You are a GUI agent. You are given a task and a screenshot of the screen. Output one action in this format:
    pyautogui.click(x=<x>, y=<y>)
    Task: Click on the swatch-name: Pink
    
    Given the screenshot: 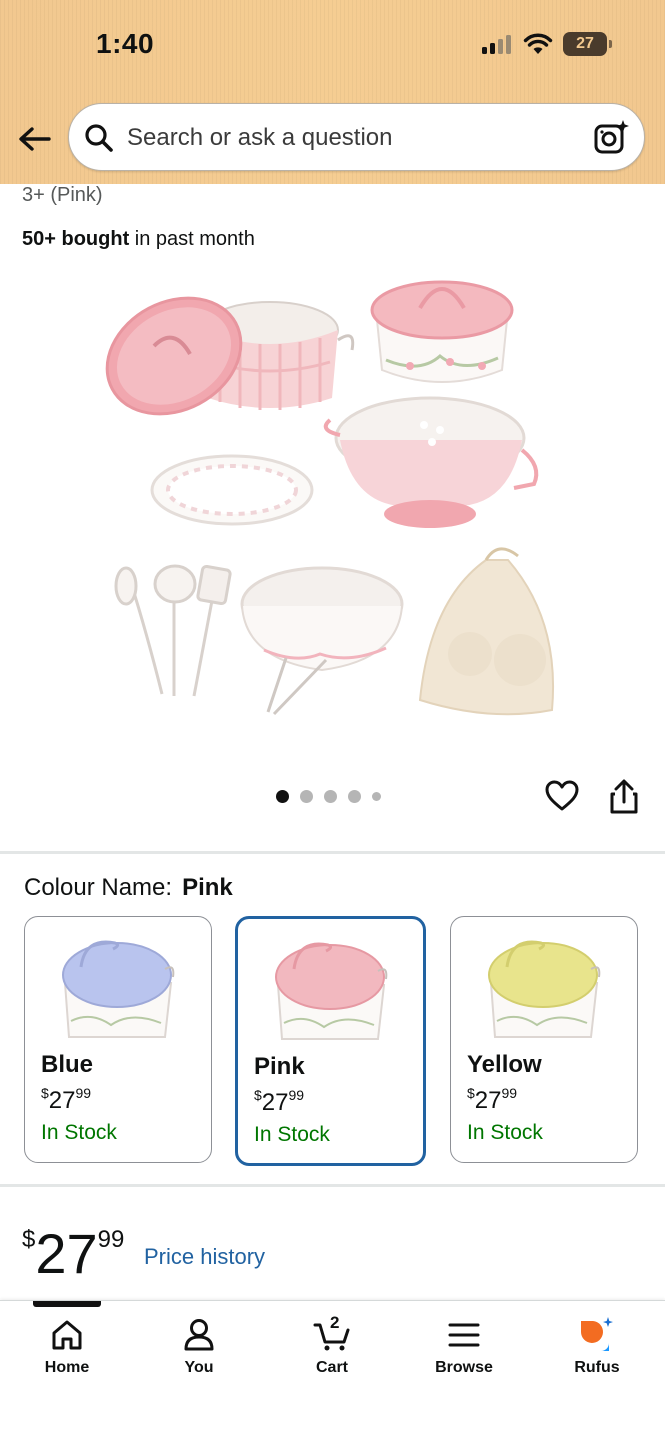 What is the action you would take?
    pyautogui.click(x=279, y=1066)
    